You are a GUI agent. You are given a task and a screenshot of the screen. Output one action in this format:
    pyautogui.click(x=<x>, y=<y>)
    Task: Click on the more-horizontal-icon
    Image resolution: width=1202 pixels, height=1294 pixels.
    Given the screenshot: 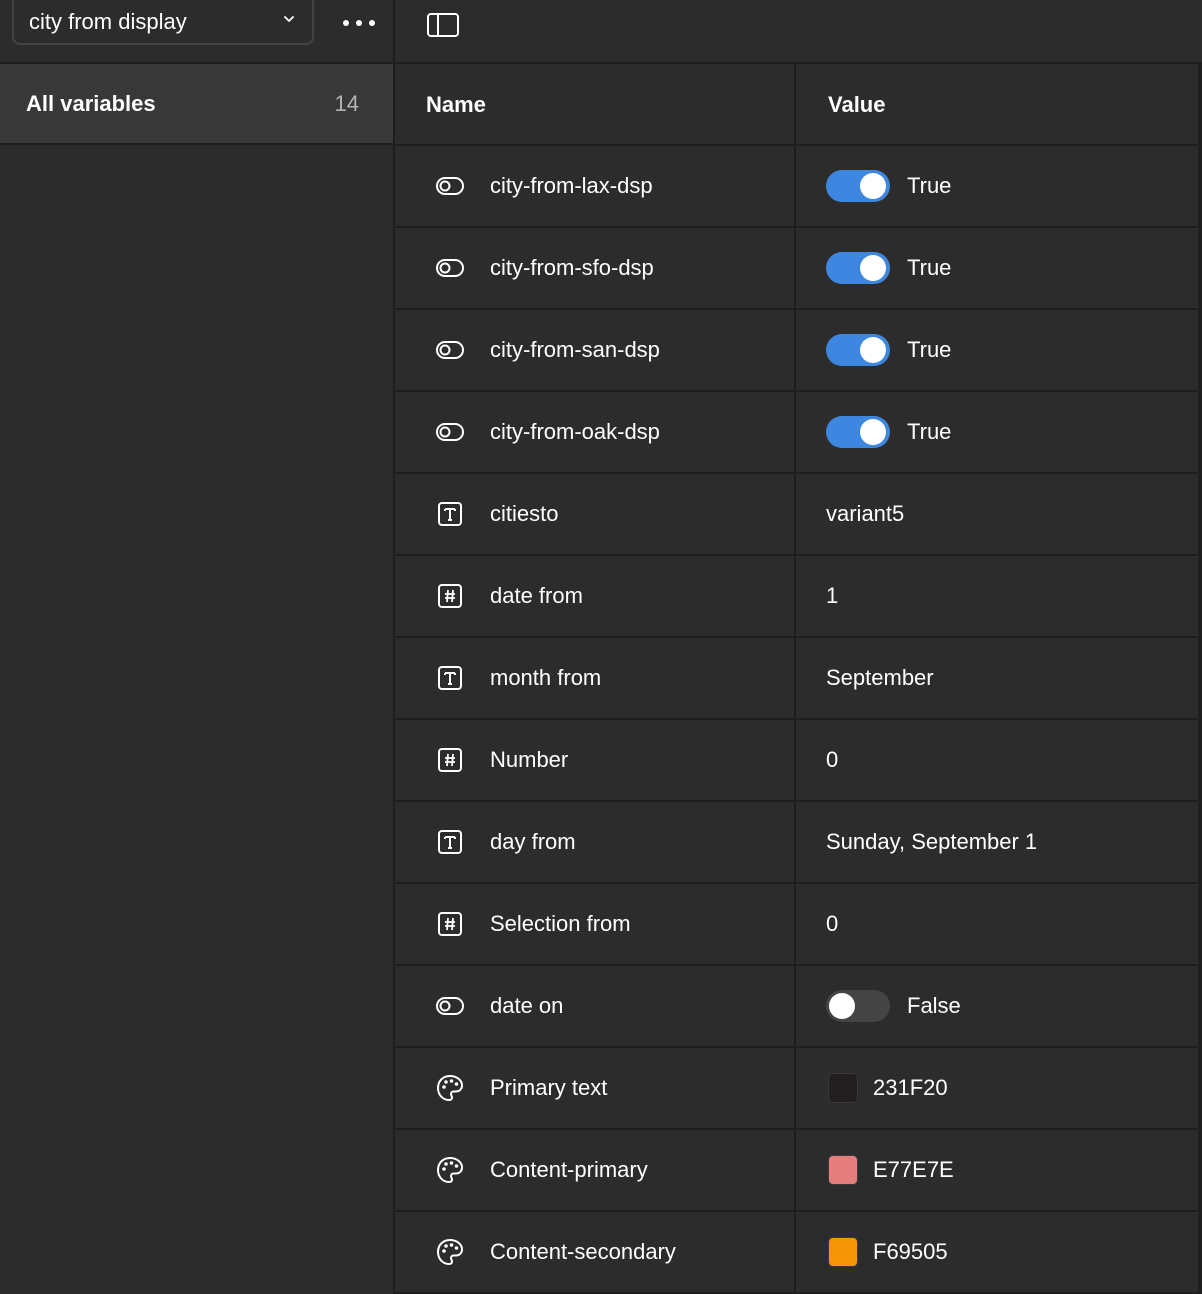 What is the action you would take?
    pyautogui.click(x=359, y=23)
    